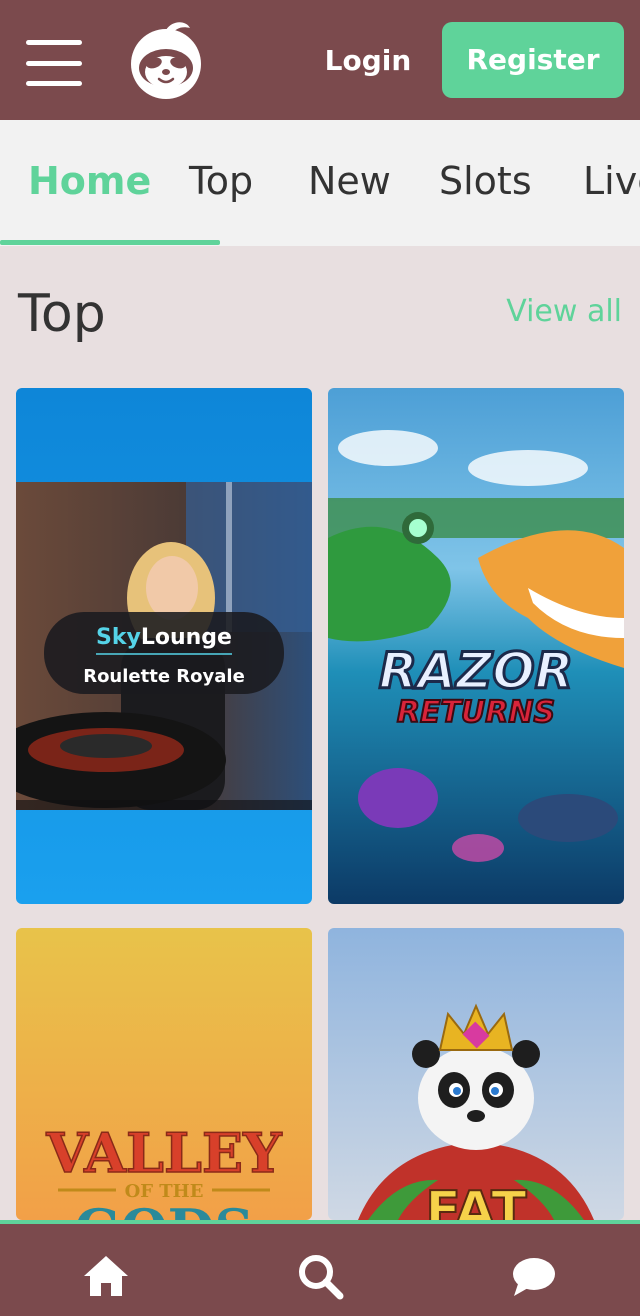 The image size is (640, 1316). I want to click on game-card-fat-panda: FAT, so click(476, 1074).